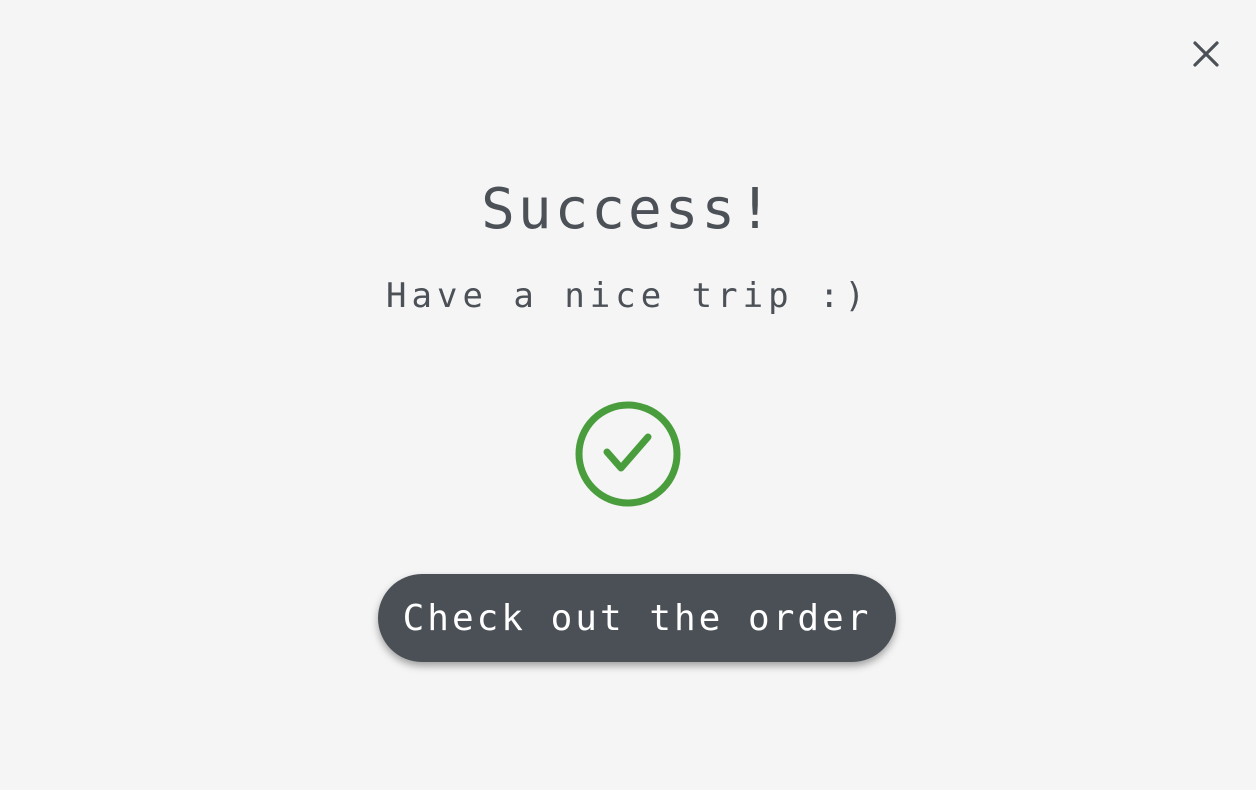 The image size is (1256, 790). What do you see at coordinates (637, 618) in the screenshot?
I see `check-out-order-button: Check out the order` at bounding box center [637, 618].